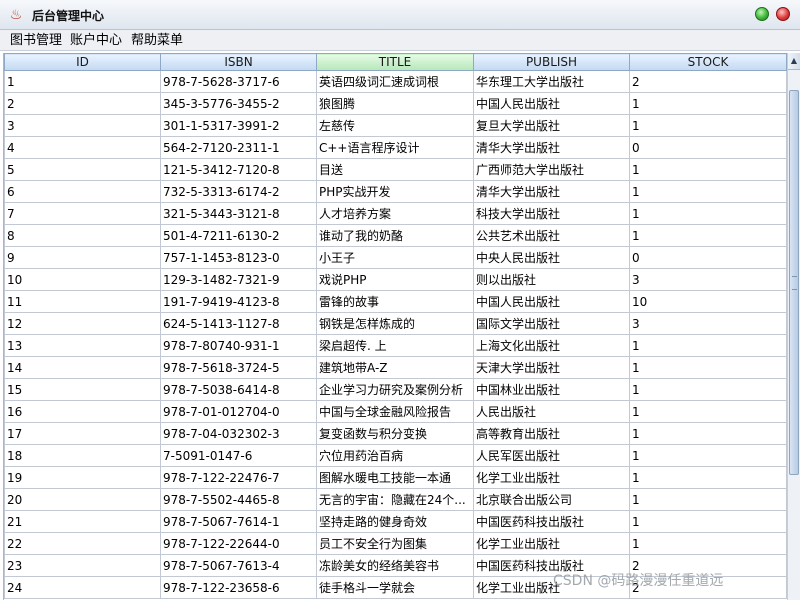 This screenshot has height=600, width=800. Describe the element at coordinates (238, 301) in the screenshot. I see `cell-isbn: 191-7-9419-4123-8` at that location.